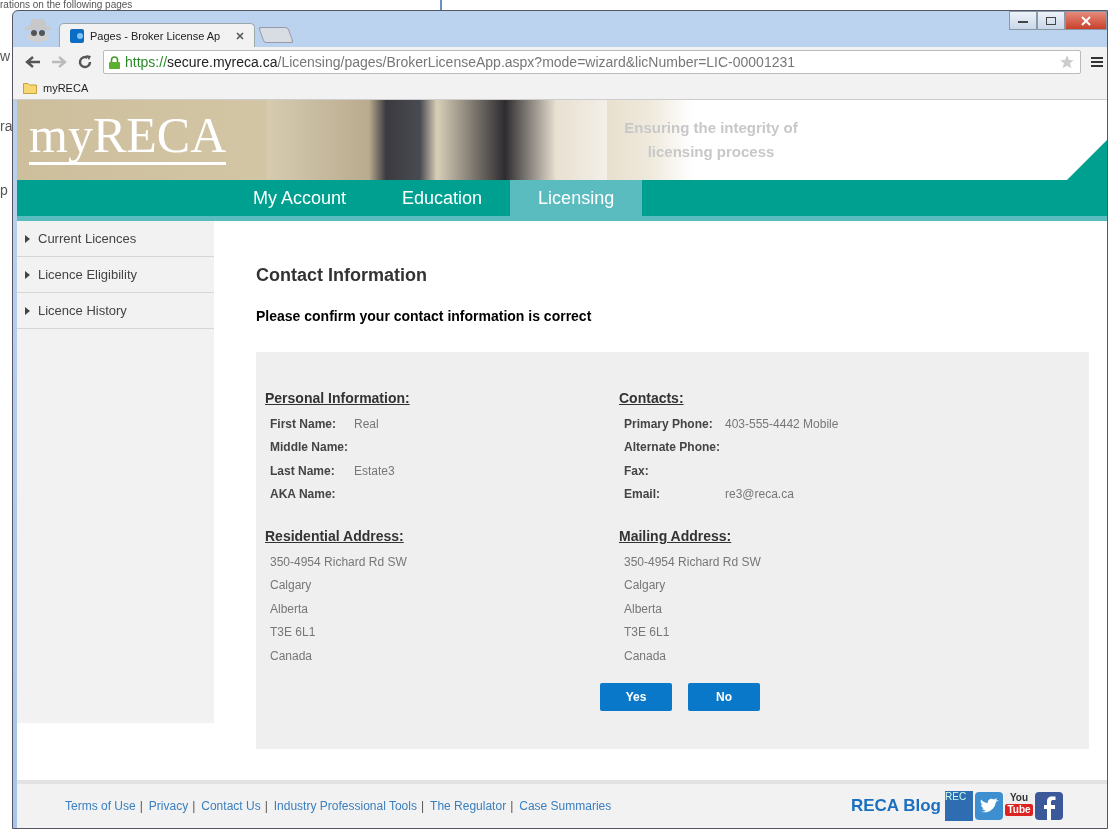 The image size is (1108, 829). What do you see at coordinates (33, 62) in the screenshot?
I see `back-icon` at bounding box center [33, 62].